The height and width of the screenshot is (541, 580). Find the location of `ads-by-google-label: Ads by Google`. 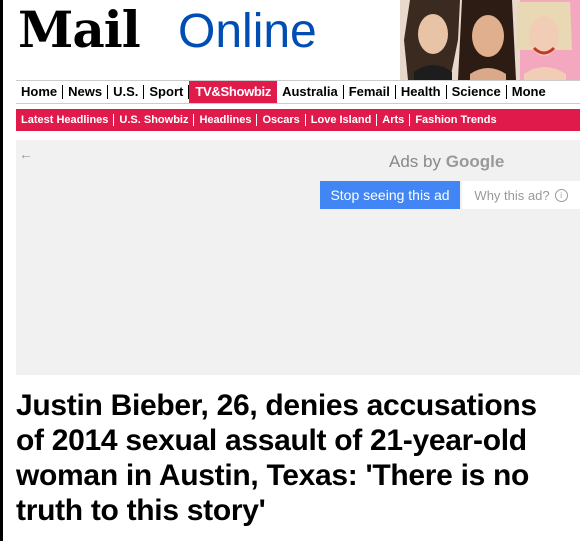

ads-by-google-label: Ads by Google is located at coordinates (446, 162).